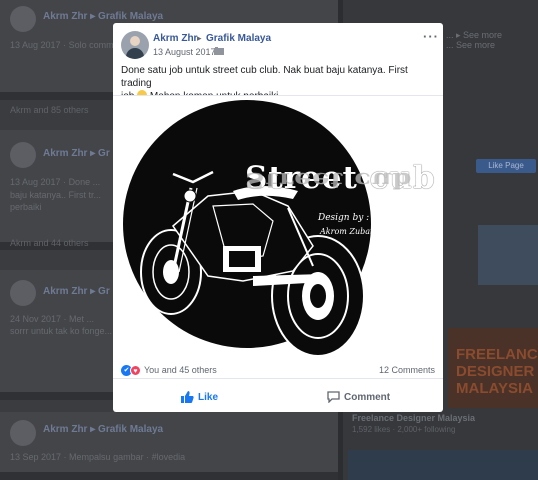  What do you see at coordinates (49, 110) in the screenshot?
I see `reaction-row: Akrm and 85 others` at bounding box center [49, 110].